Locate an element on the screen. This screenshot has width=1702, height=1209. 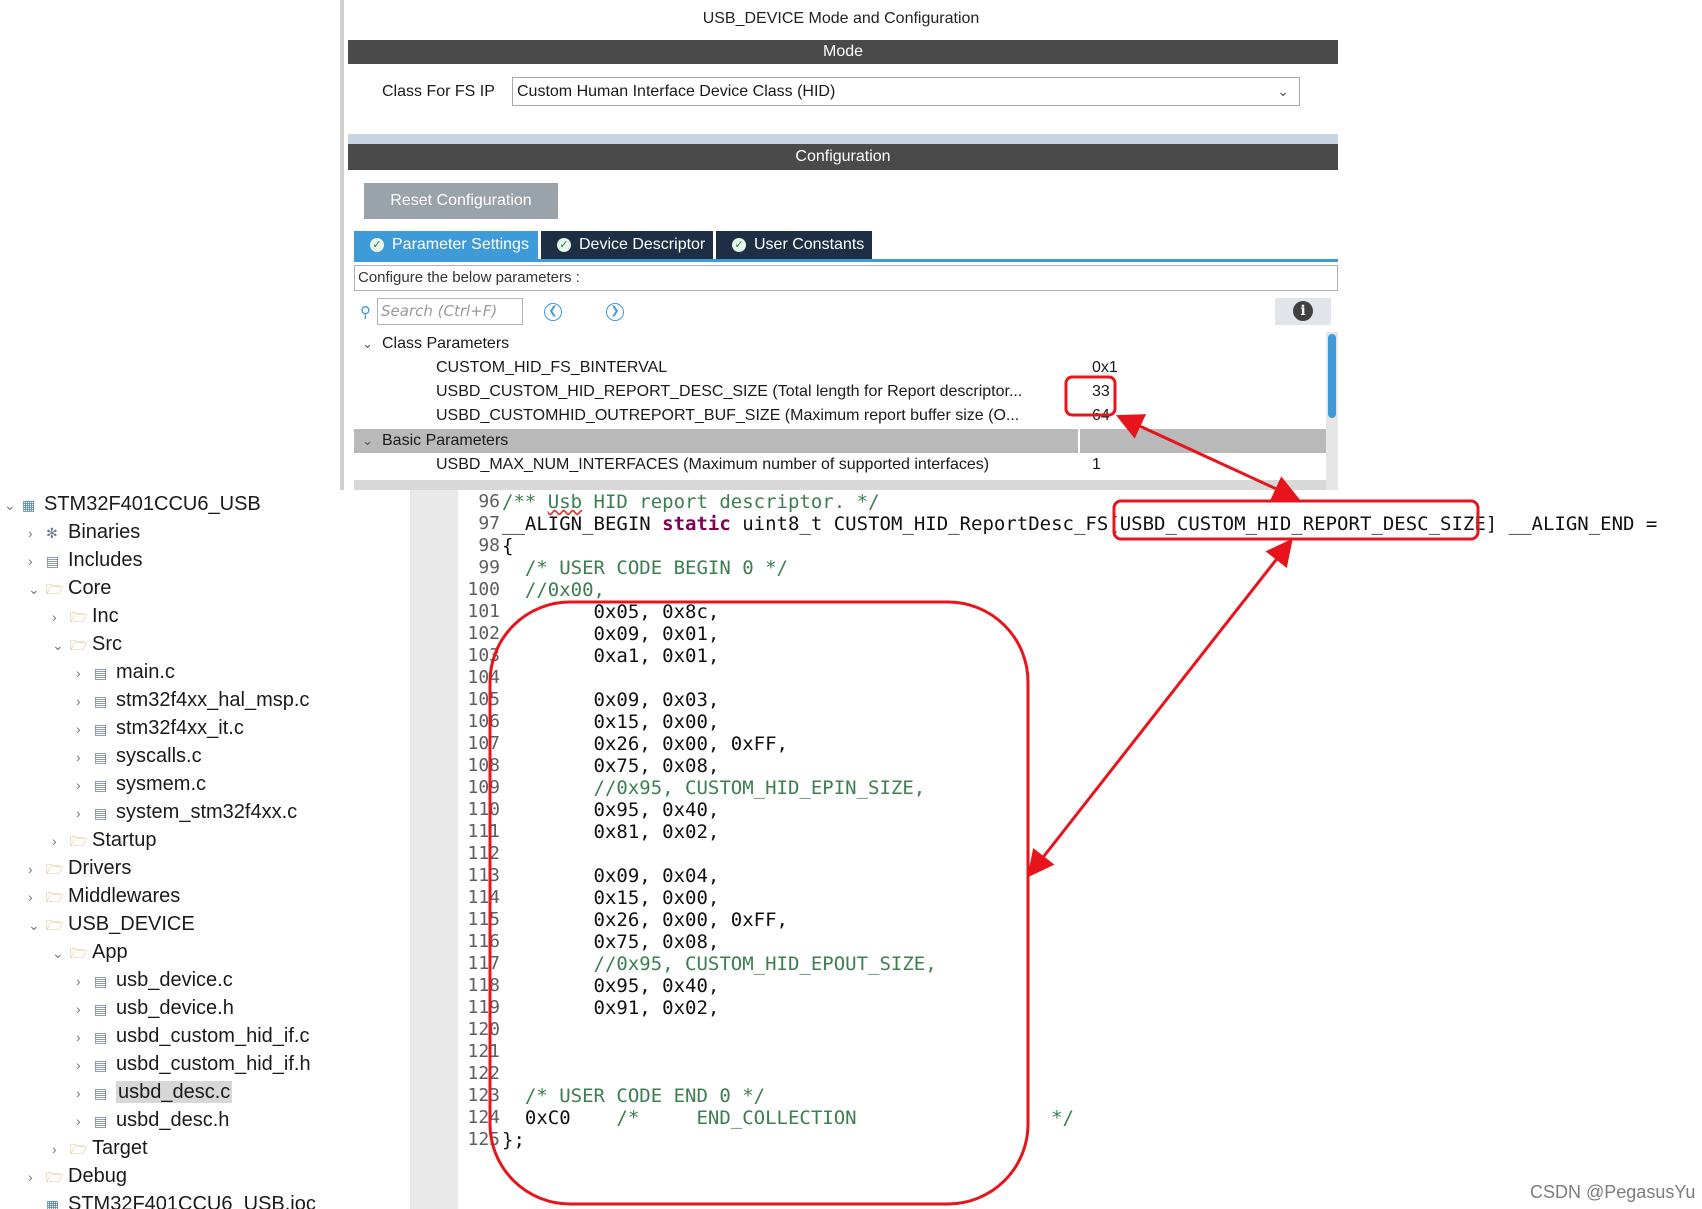
previous-match-button: ❮ is located at coordinates (553, 312).